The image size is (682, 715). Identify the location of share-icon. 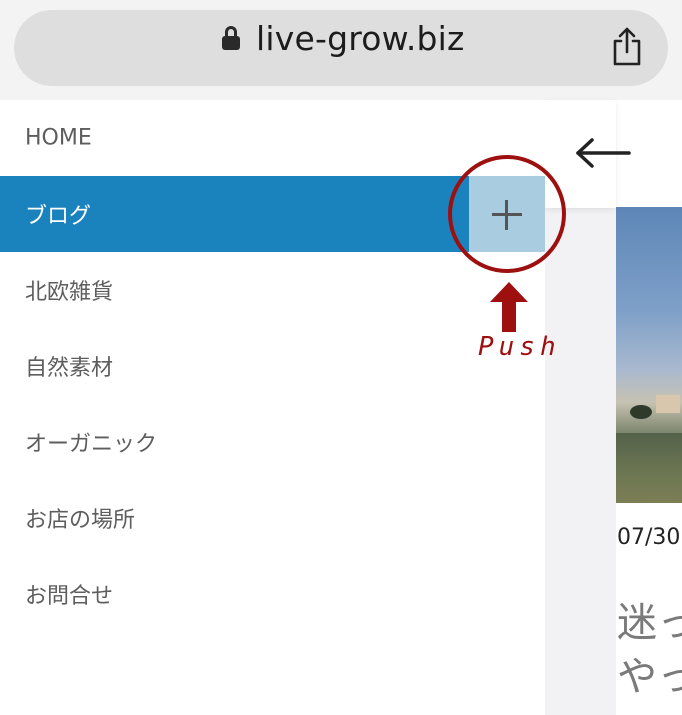
(627, 47).